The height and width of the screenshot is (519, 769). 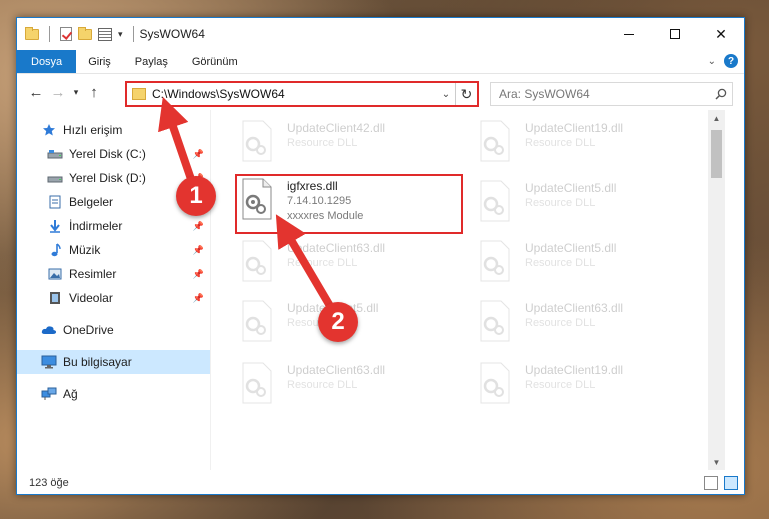 I want to click on arrow-to-file, so click(x=304, y=261).